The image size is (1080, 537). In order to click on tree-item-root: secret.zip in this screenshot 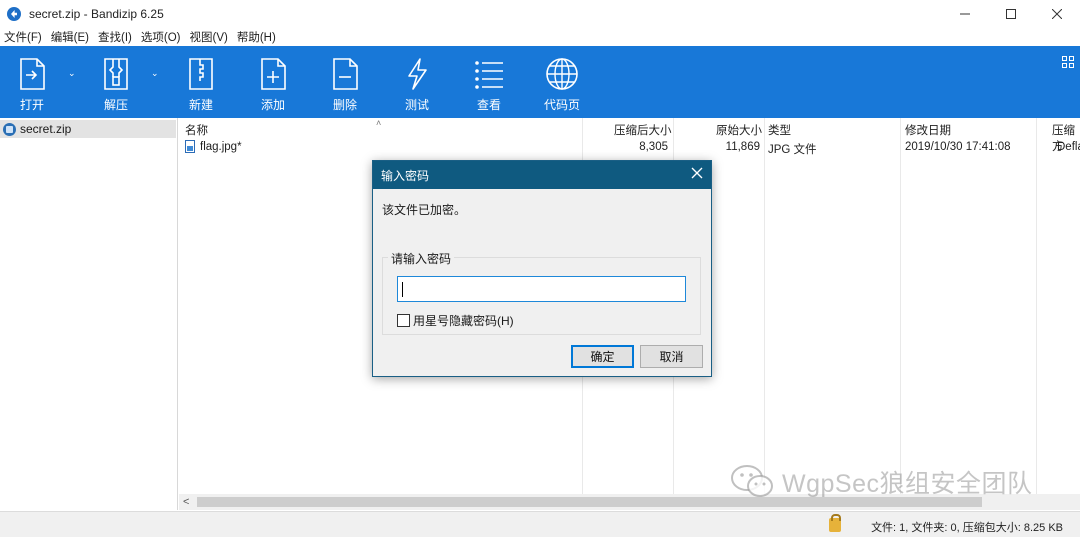, I will do `click(88, 129)`.